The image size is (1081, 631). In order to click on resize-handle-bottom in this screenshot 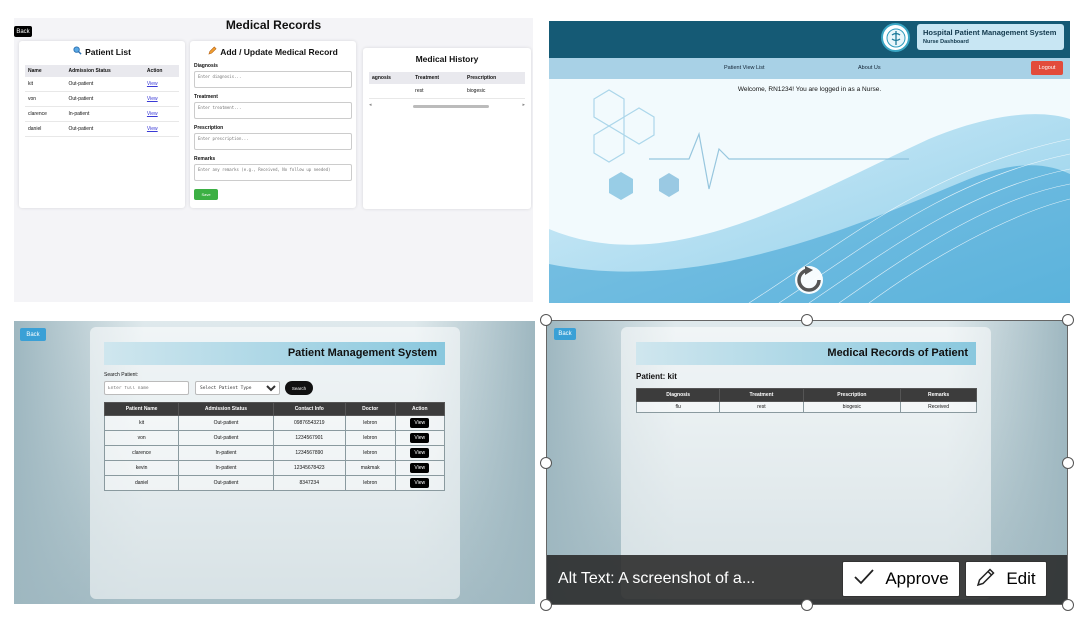, I will do `click(807, 605)`.